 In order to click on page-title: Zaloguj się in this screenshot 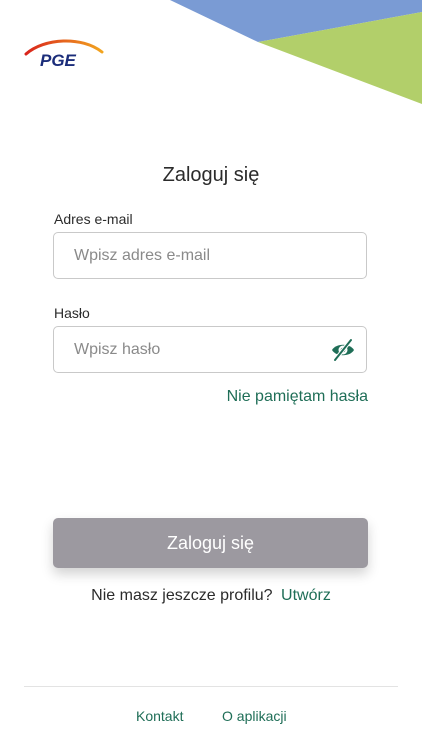, I will do `click(211, 175)`.